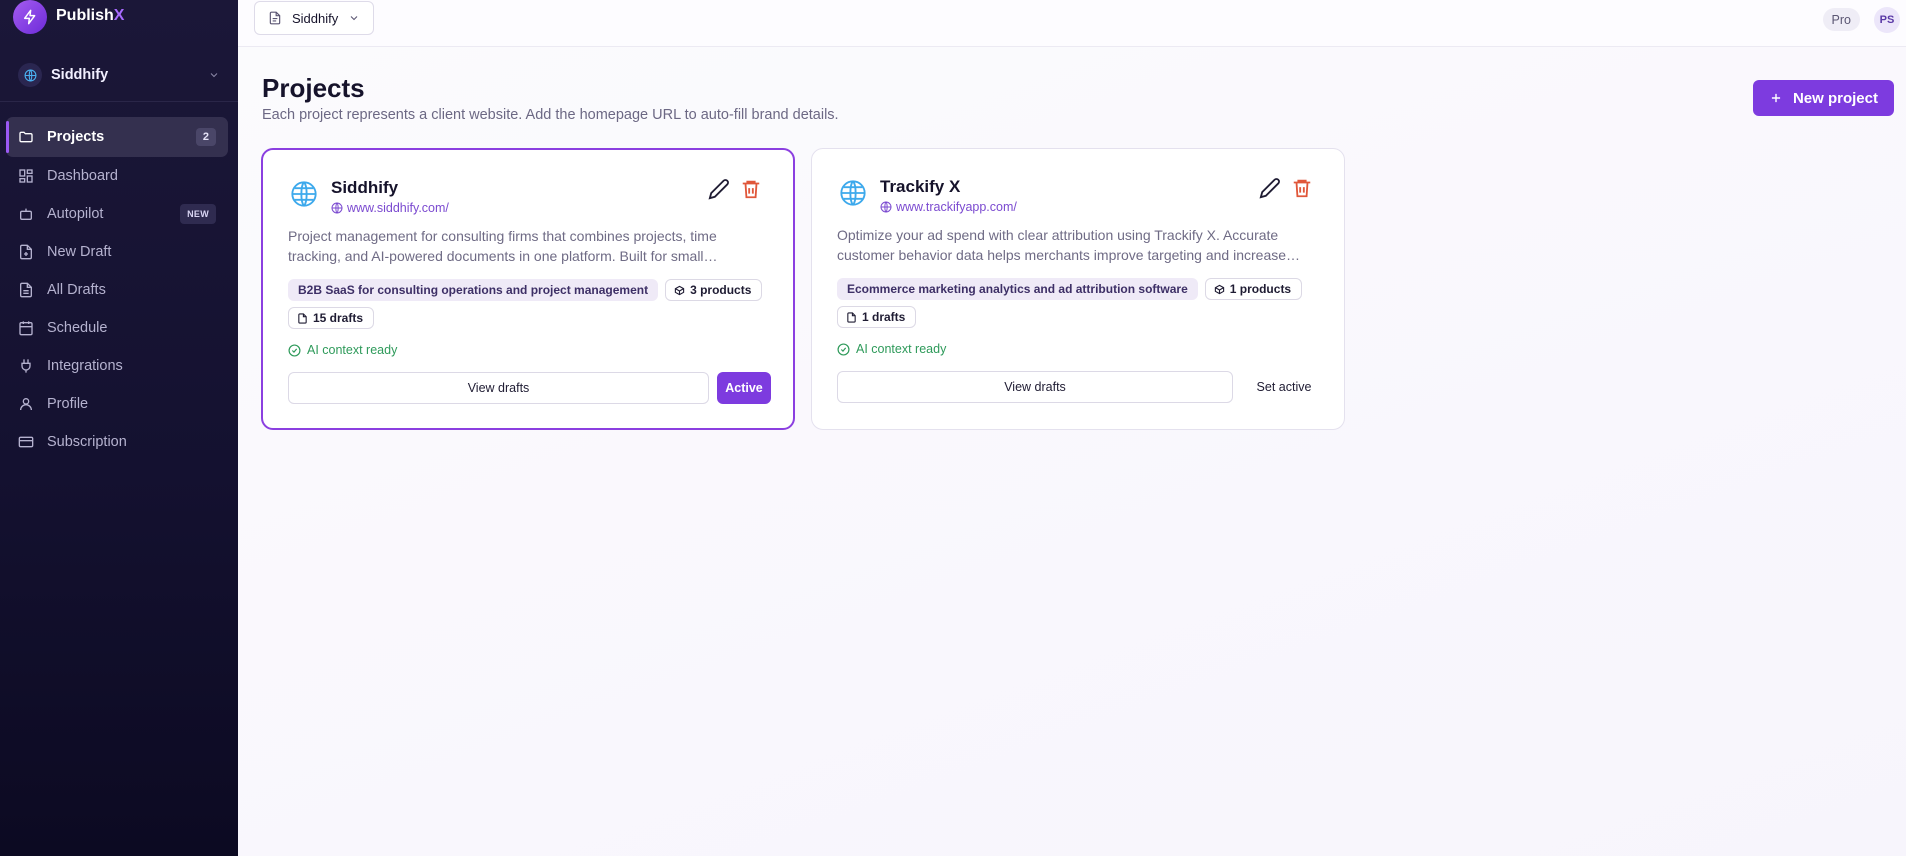  What do you see at coordinates (68, 404) in the screenshot?
I see `sidebar-item-label: Profile` at bounding box center [68, 404].